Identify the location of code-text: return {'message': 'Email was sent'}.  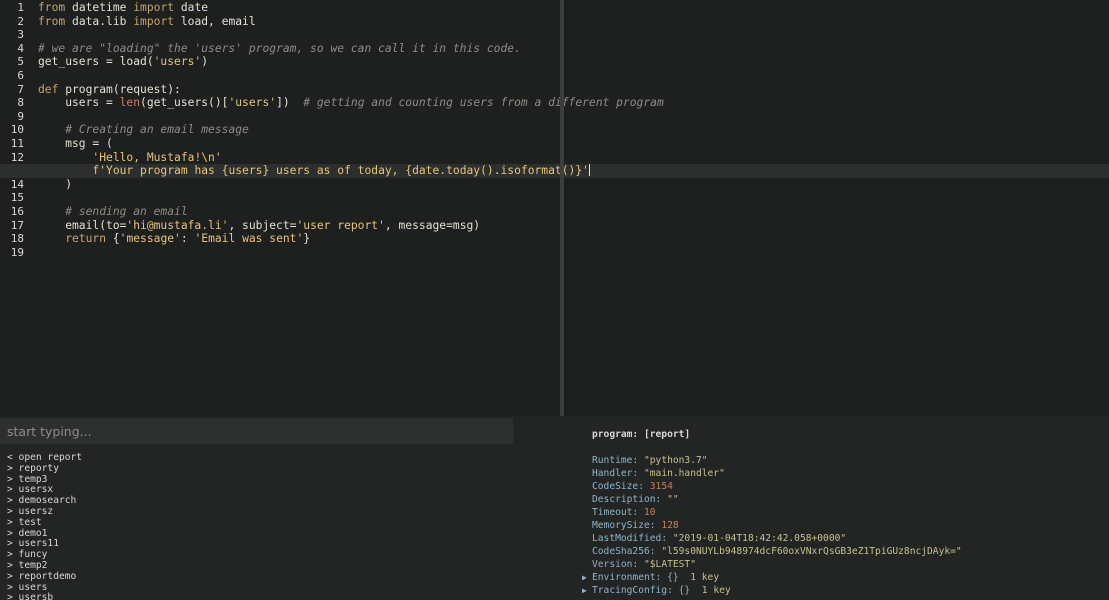
(174, 239).